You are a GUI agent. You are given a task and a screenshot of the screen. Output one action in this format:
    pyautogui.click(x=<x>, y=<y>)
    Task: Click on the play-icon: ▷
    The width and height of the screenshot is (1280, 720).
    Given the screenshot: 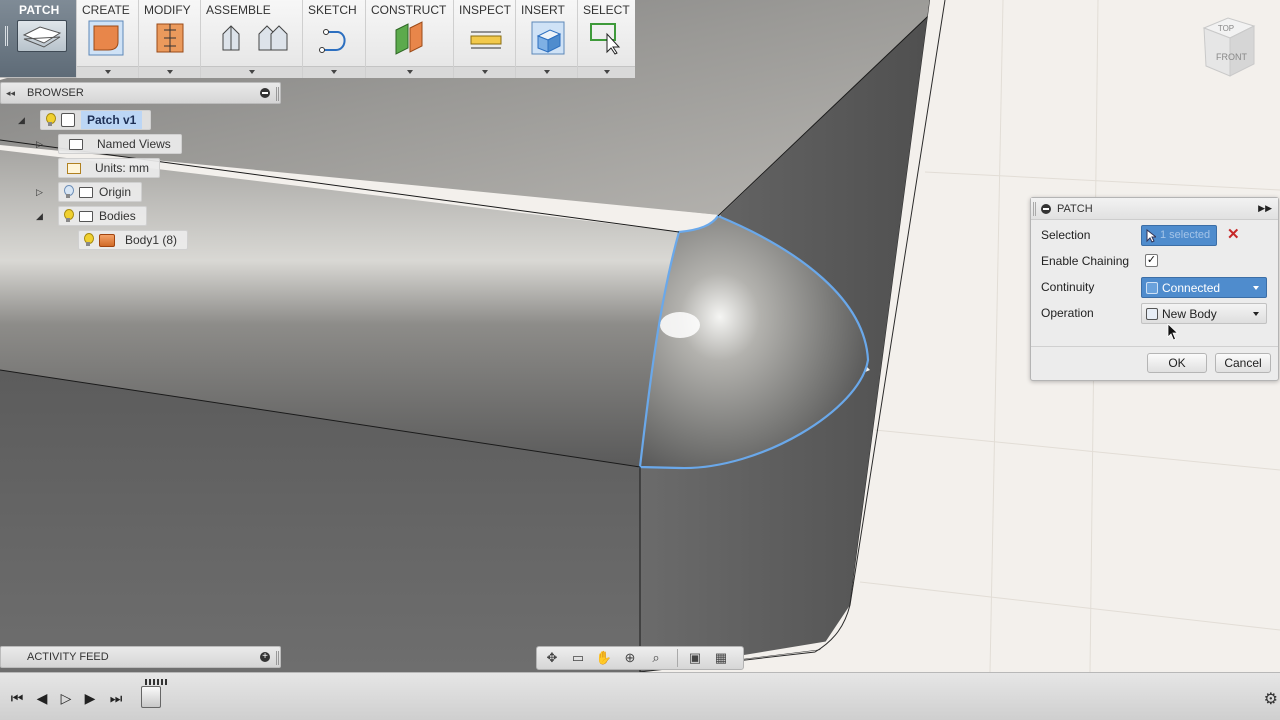 What is the action you would take?
    pyautogui.click(x=66, y=698)
    